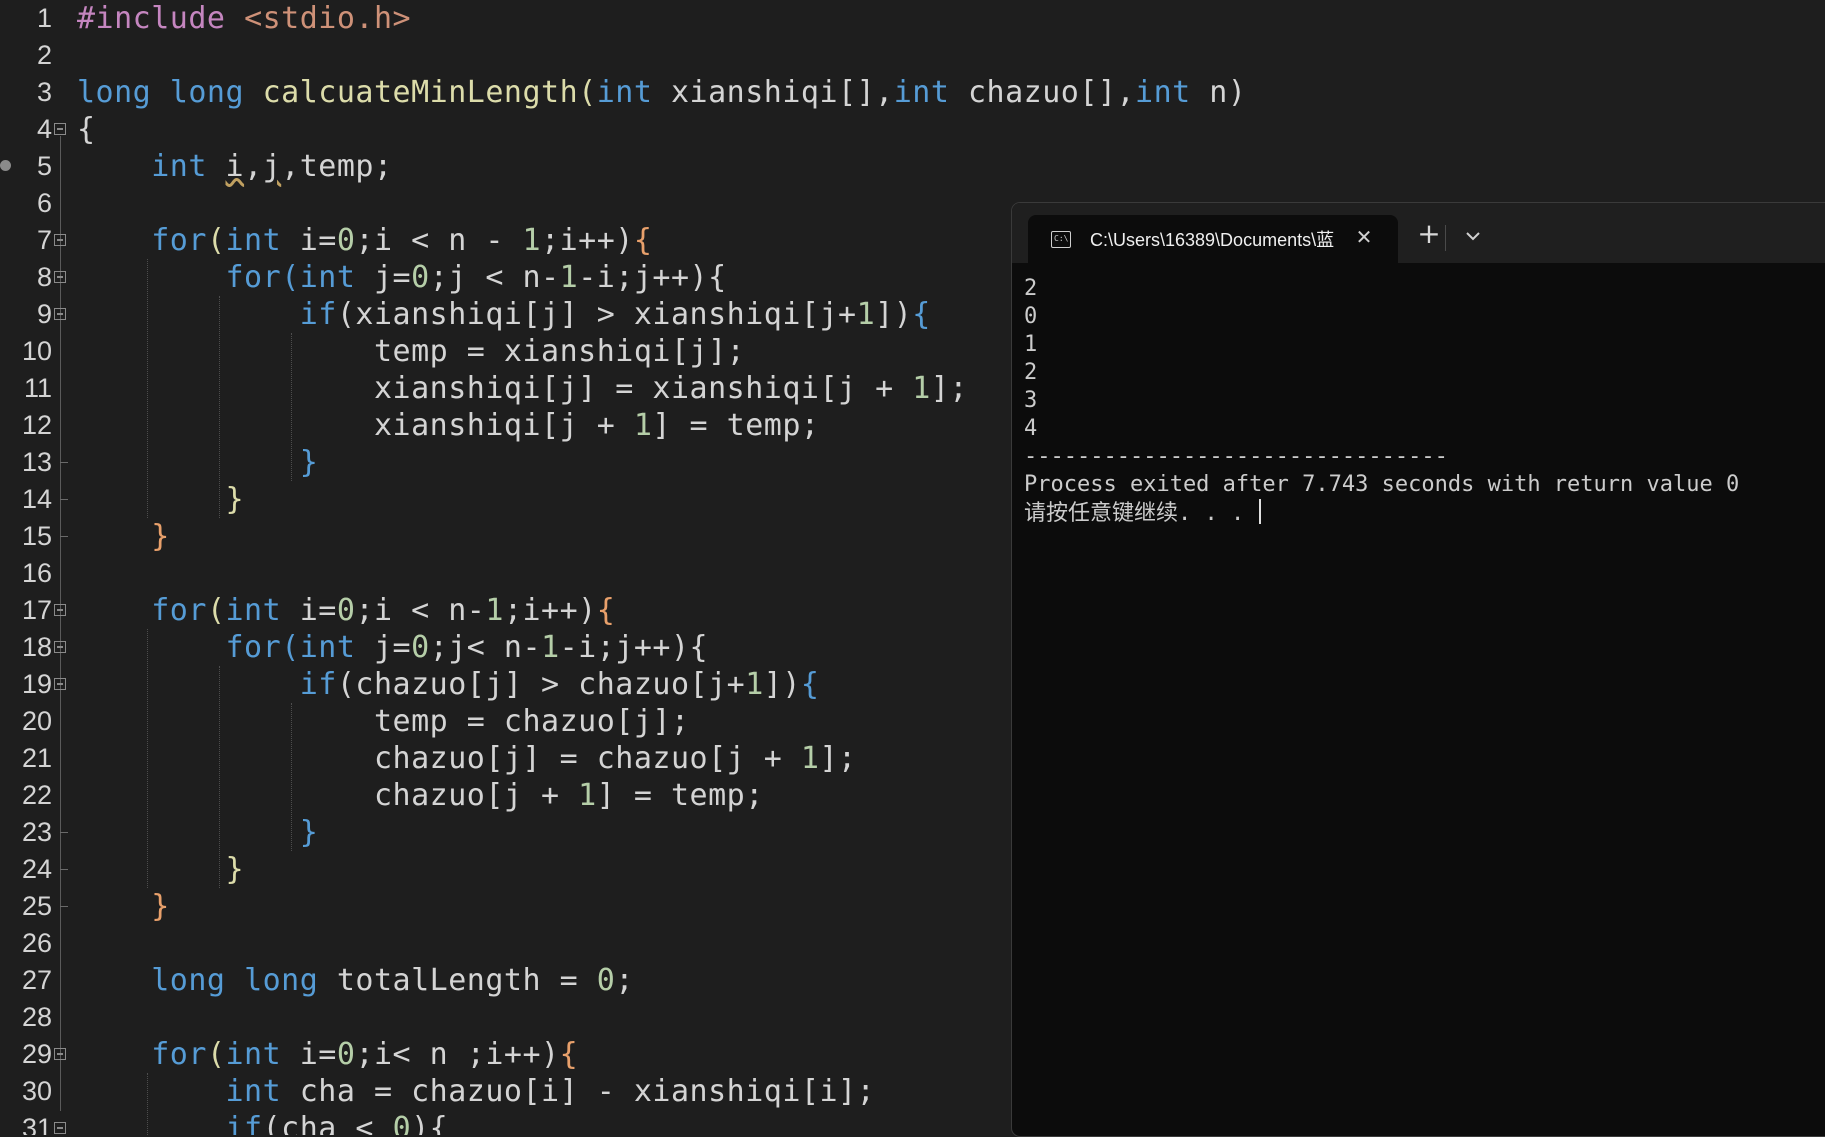 Image resolution: width=1825 pixels, height=1137 pixels. What do you see at coordinates (36, 1054) in the screenshot?
I see `line-number: 29` at bounding box center [36, 1054].